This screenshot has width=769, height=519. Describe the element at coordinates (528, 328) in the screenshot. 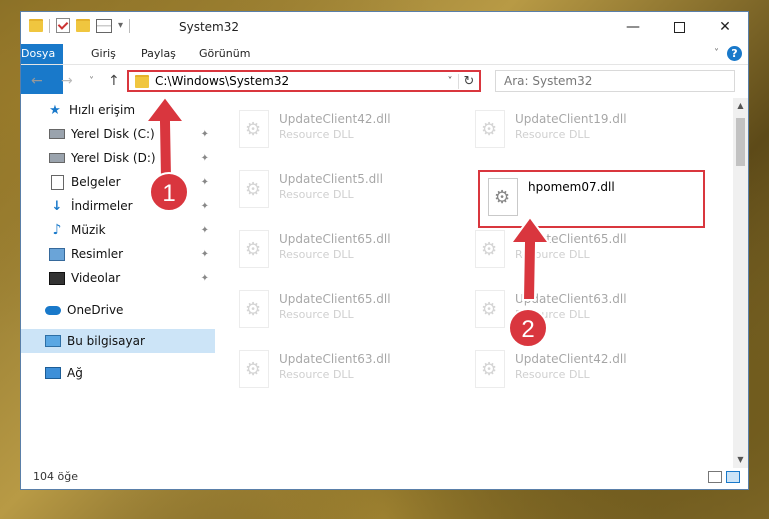

I see `step-2-badge: 2` at that location.